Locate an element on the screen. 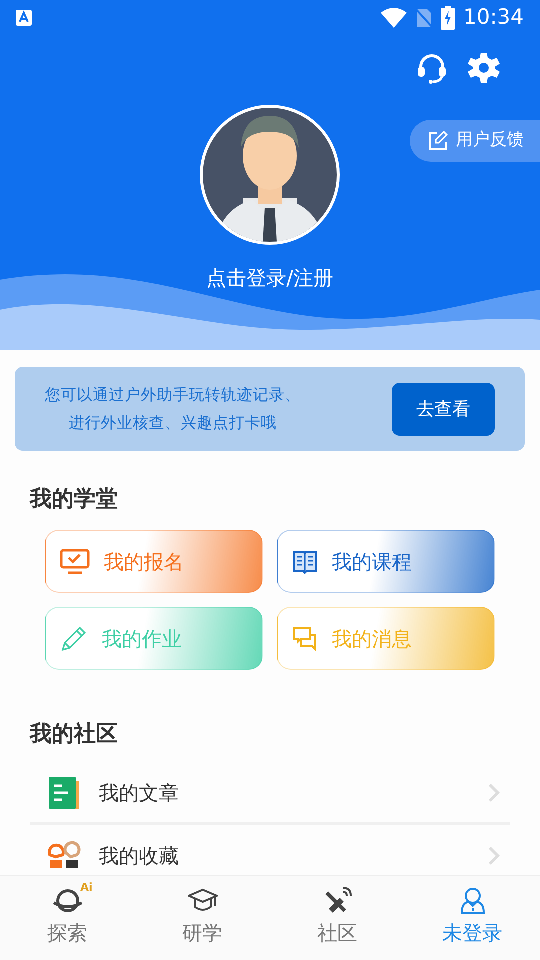 Image resolution: width=540 pixels, height=960 pixels. menu-card: 我的报名 is located at coordinates (154, 561).